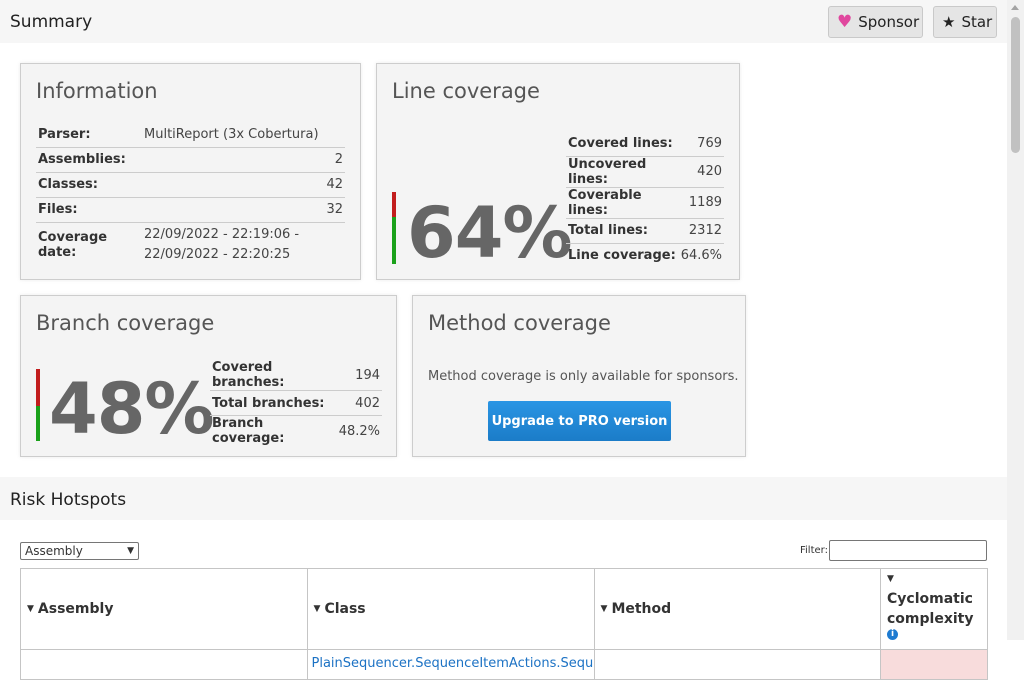 This screenshot has width=1024, height=680. Describe the element at coordinates (73, 245) in the screenshot. I see `info-key: Coverage date:` at that location.